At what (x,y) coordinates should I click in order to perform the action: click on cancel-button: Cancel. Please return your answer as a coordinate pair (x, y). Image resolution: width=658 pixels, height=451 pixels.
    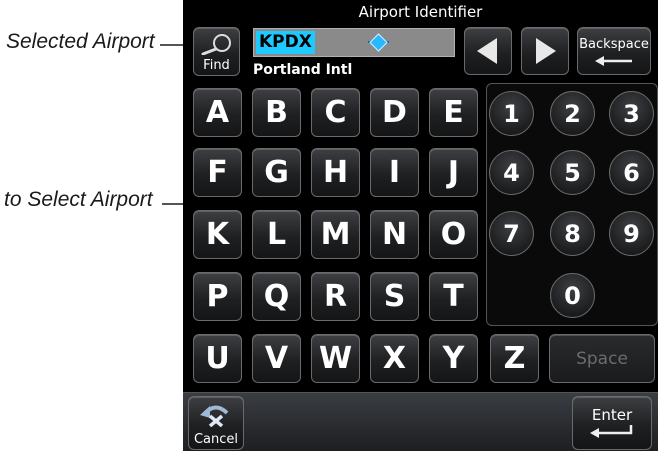
    Looking at the image, I should click on (216, 423).